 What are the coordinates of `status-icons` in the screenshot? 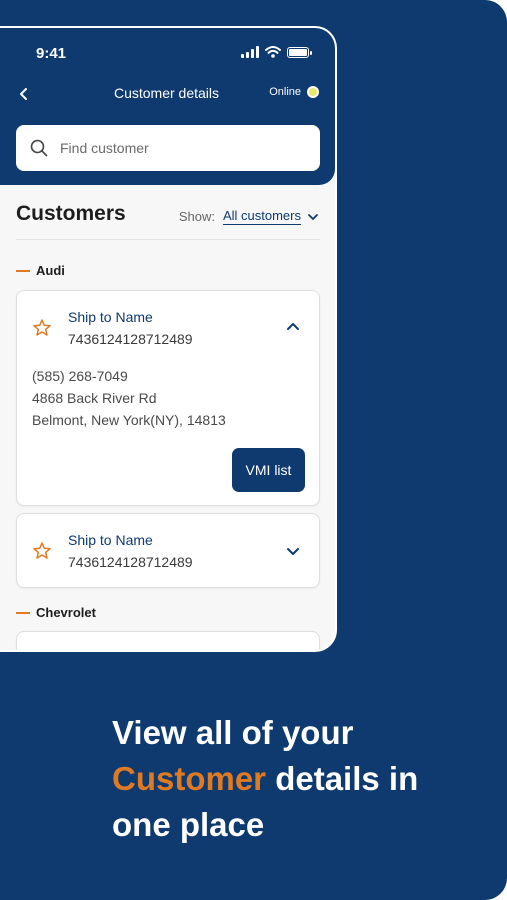 It's located at (276, 52).